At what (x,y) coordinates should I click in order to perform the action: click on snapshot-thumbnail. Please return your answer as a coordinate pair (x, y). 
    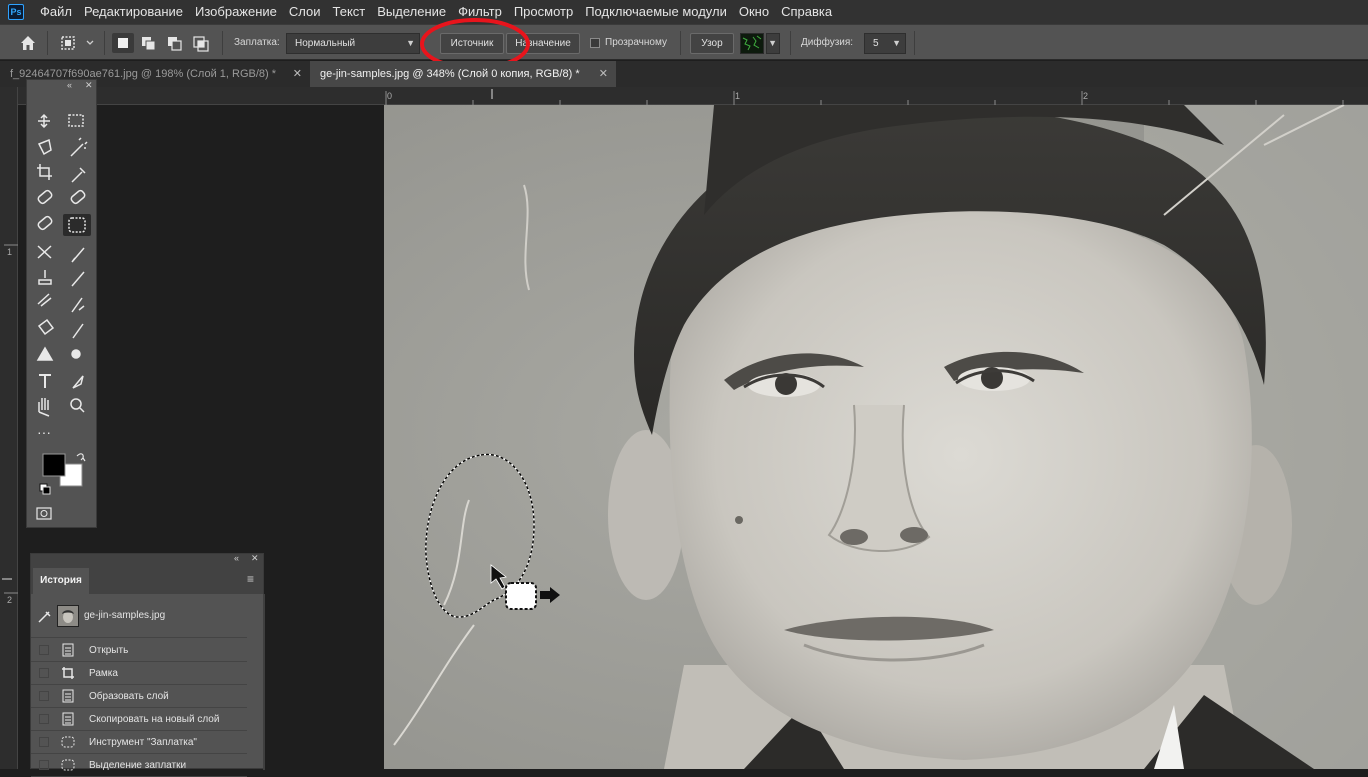
    Looking at the image, I should click on (68, 616).